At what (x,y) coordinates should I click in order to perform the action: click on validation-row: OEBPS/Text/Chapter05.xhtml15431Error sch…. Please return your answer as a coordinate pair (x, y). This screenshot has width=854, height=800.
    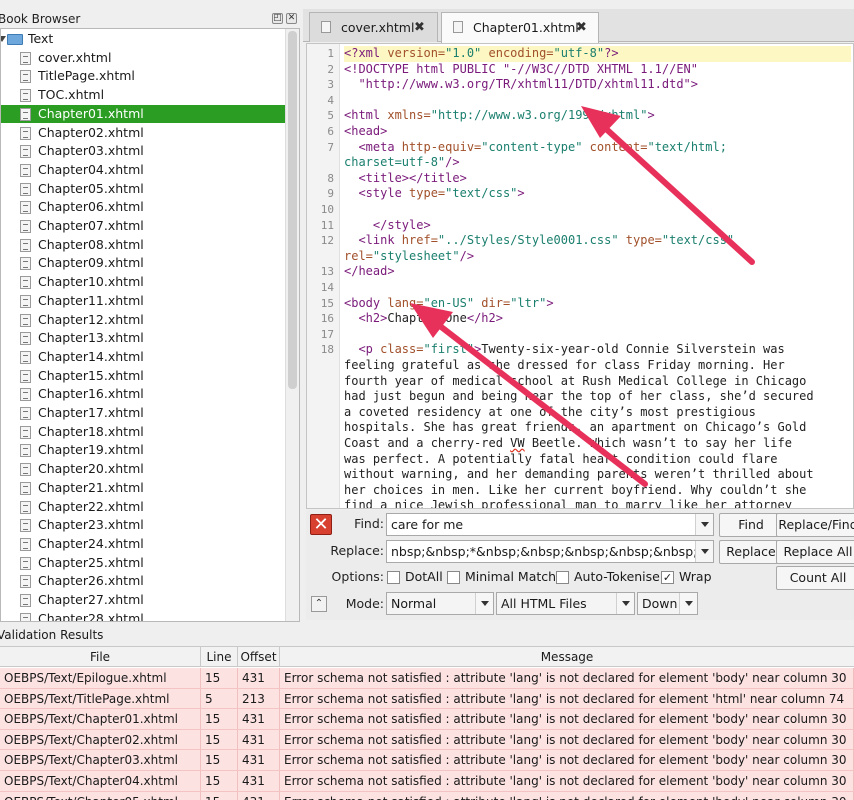
    Looking at the image, I should click on (427, 795).